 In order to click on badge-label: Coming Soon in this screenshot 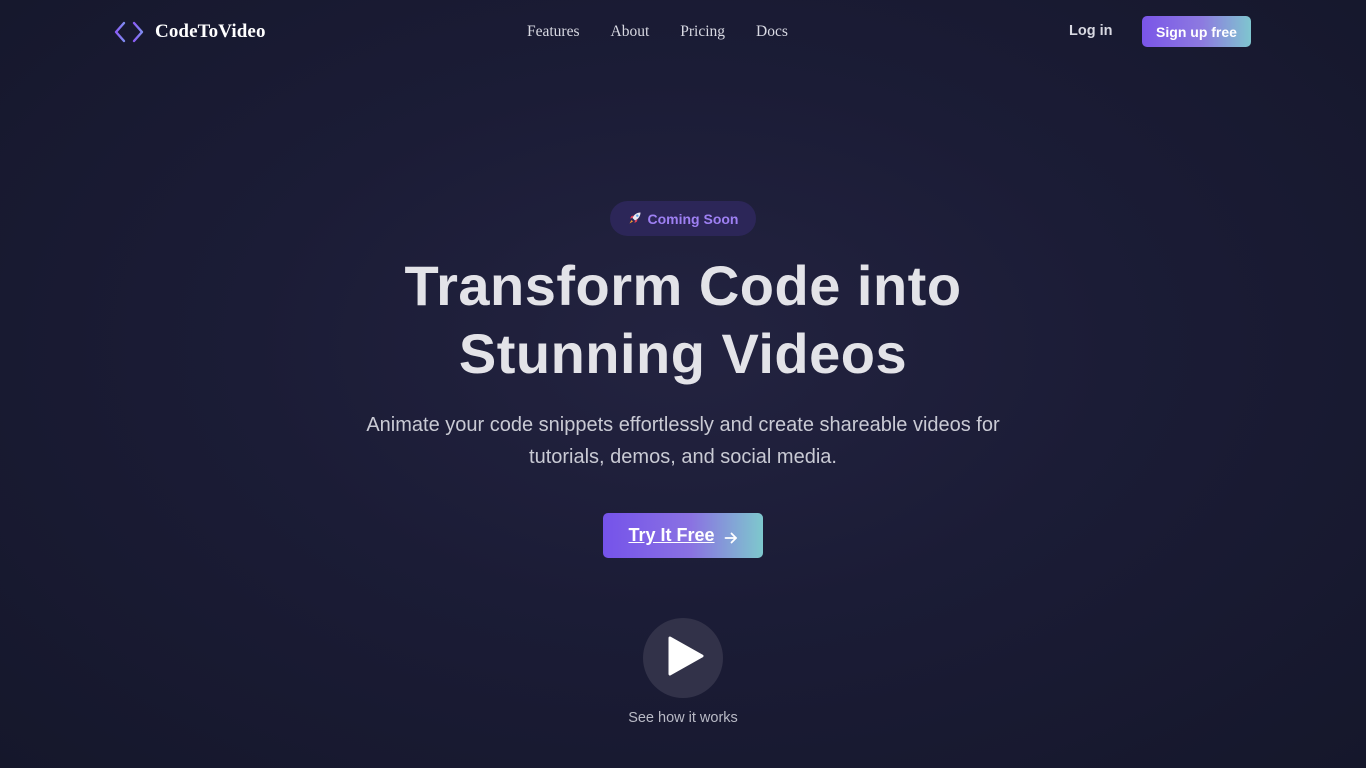, I will do `click(693, 218)`.